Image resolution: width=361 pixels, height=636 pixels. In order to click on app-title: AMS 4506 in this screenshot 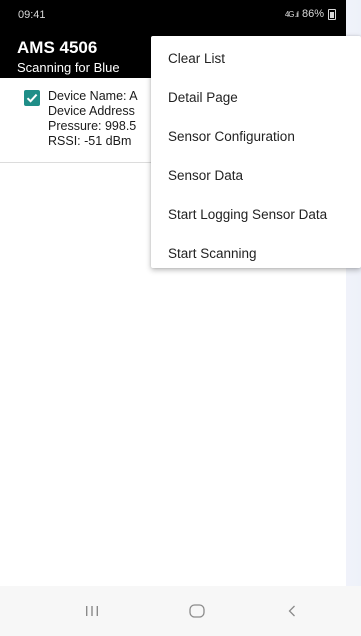, I will do `click(57, 47)`.